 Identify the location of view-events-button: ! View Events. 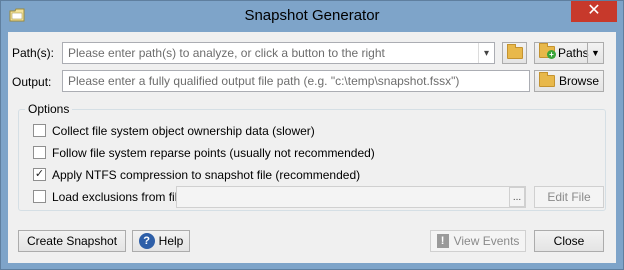
(478, 241).